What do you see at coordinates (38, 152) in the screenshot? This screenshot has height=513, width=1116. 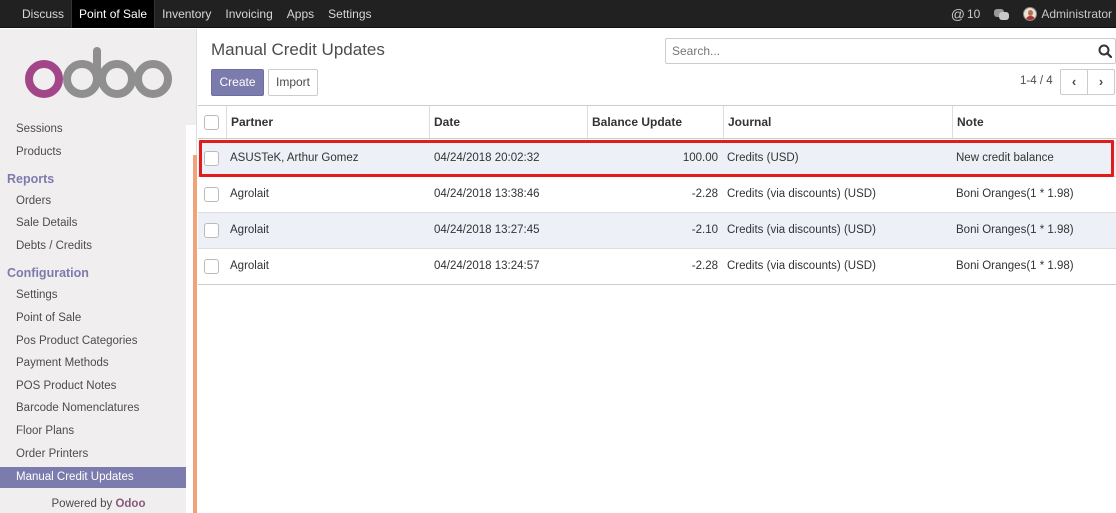 I see `sidebar-item-products: Products` at bounding box center [38, 152].